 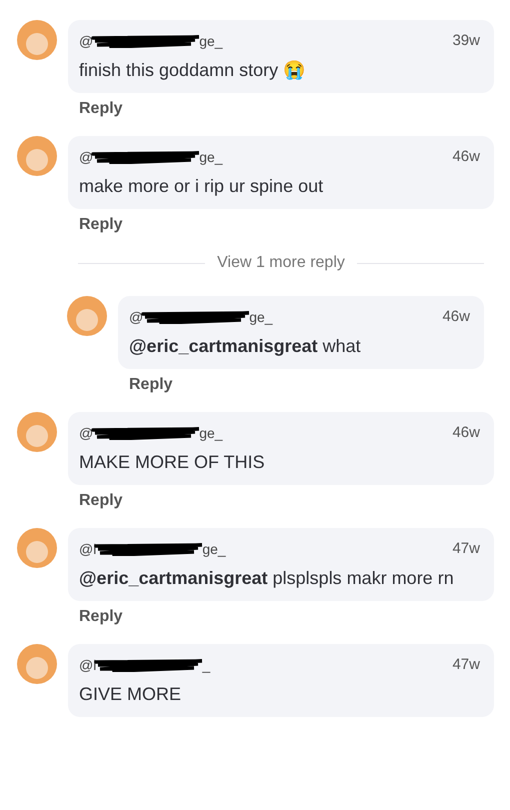 What do you see at coordinates (172, 462) in the screenshot?
I see `comment-text: MAKE MORE OF THIS` at bounding box center [172, 462].